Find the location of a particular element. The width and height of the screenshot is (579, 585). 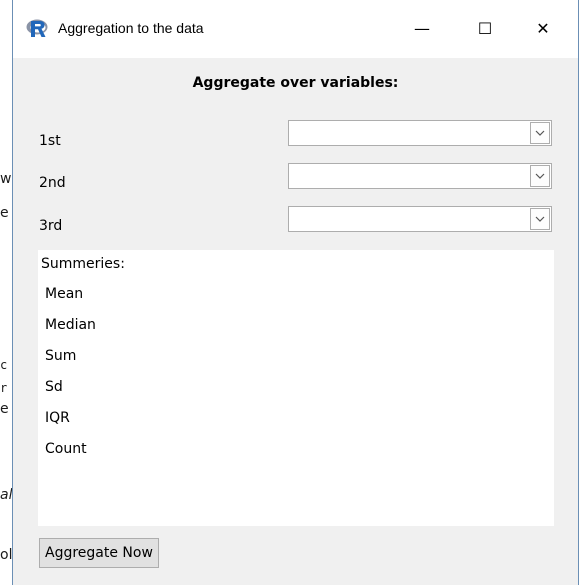

summary-item-mean: Mean is located at coordinates (70, 298).